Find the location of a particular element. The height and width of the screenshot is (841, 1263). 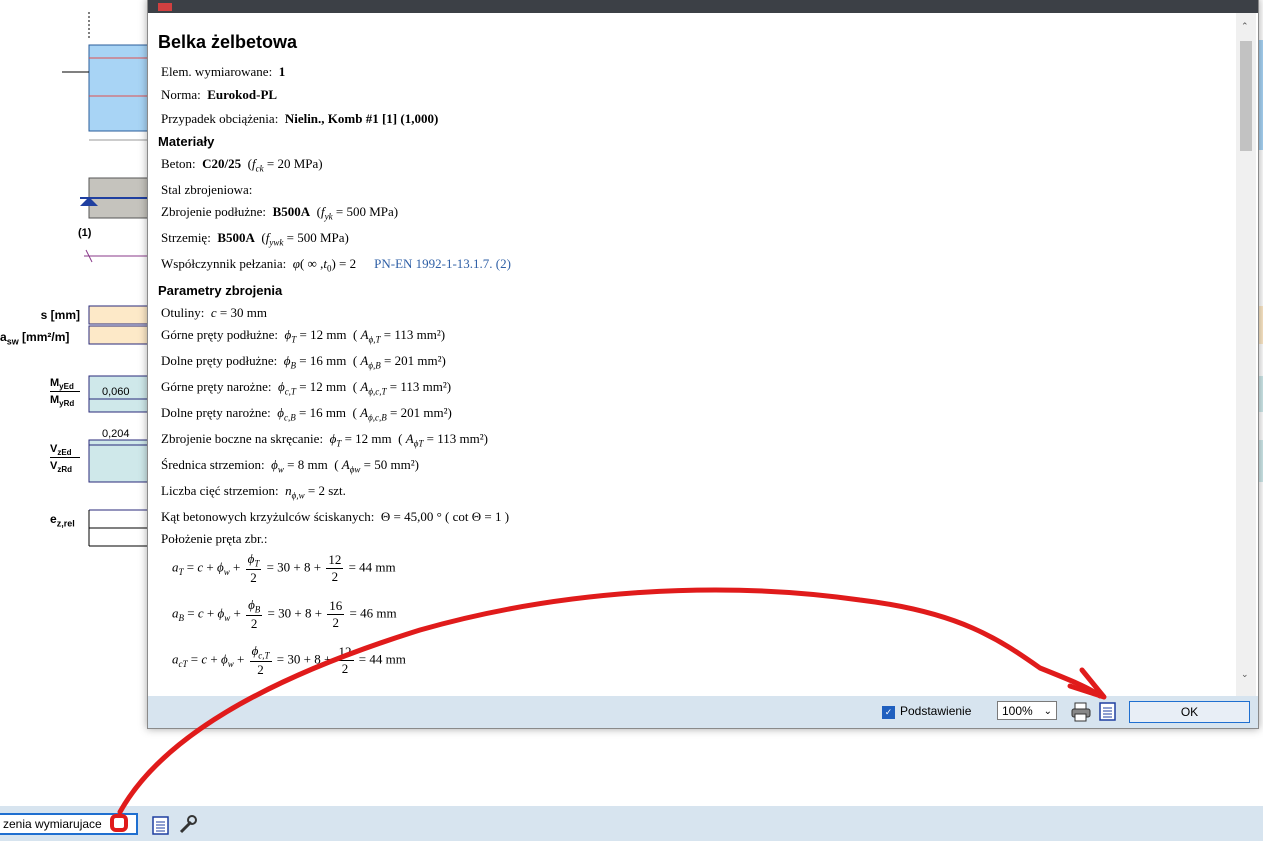

zoom-select: 100% ⌄ is located at coordinates (1027, 710).